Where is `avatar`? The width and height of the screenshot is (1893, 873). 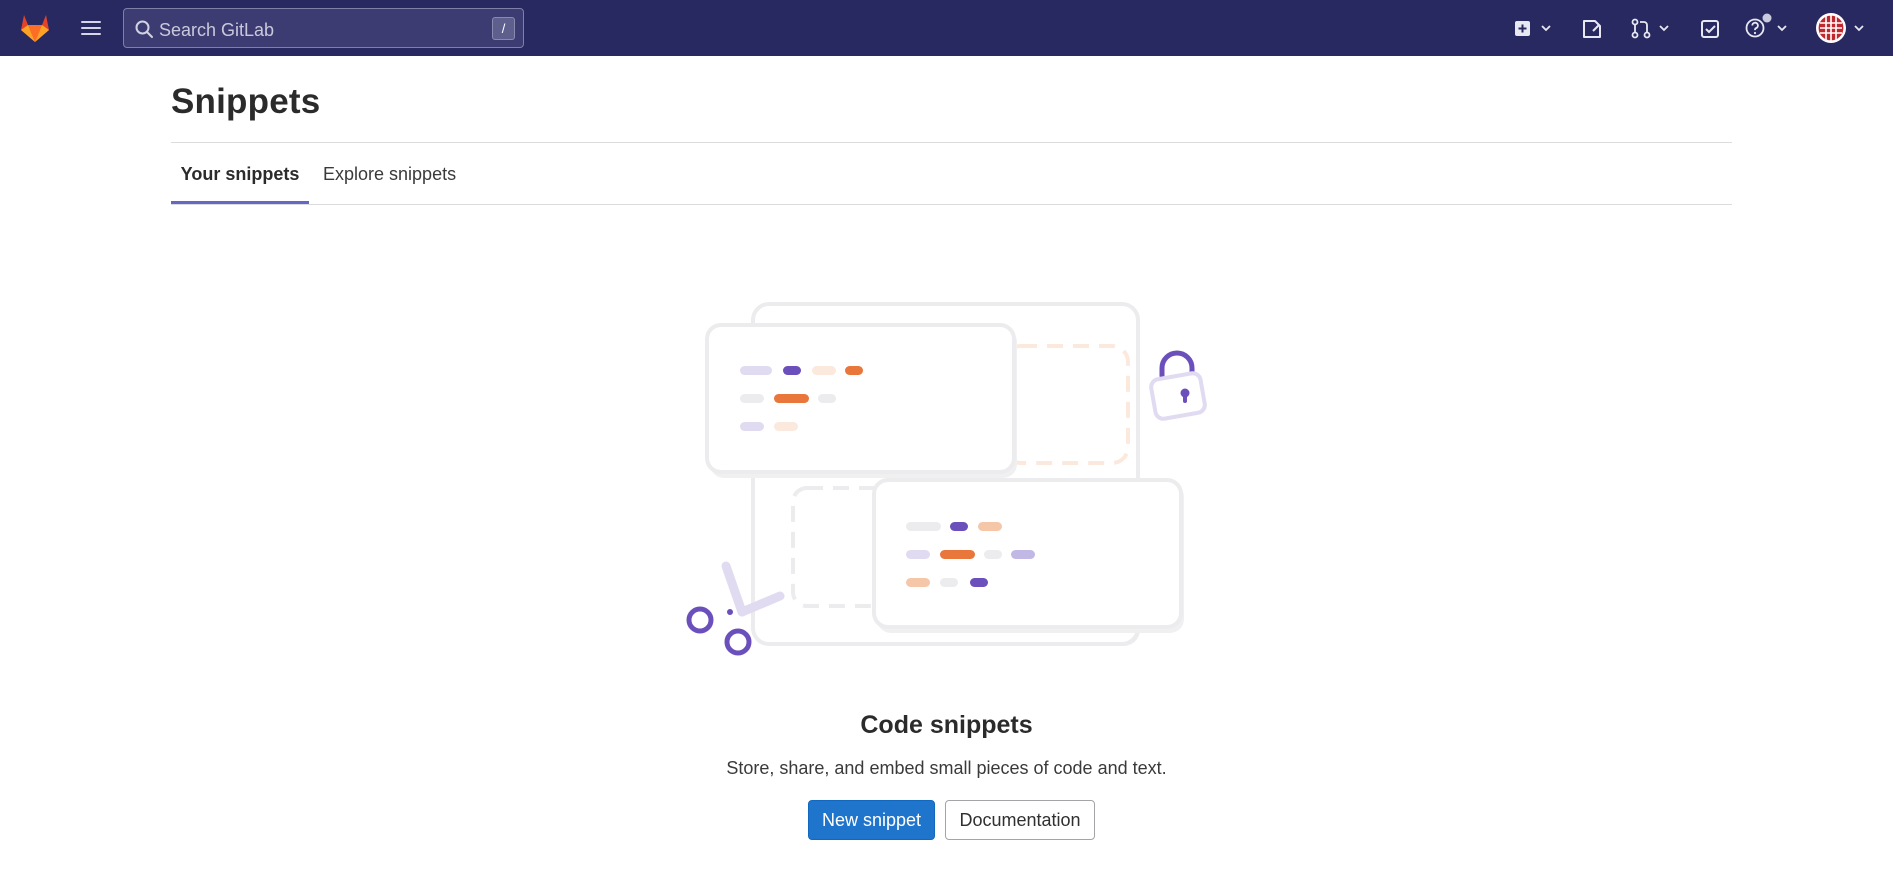 avatar is located at coordinates (1831, 28).